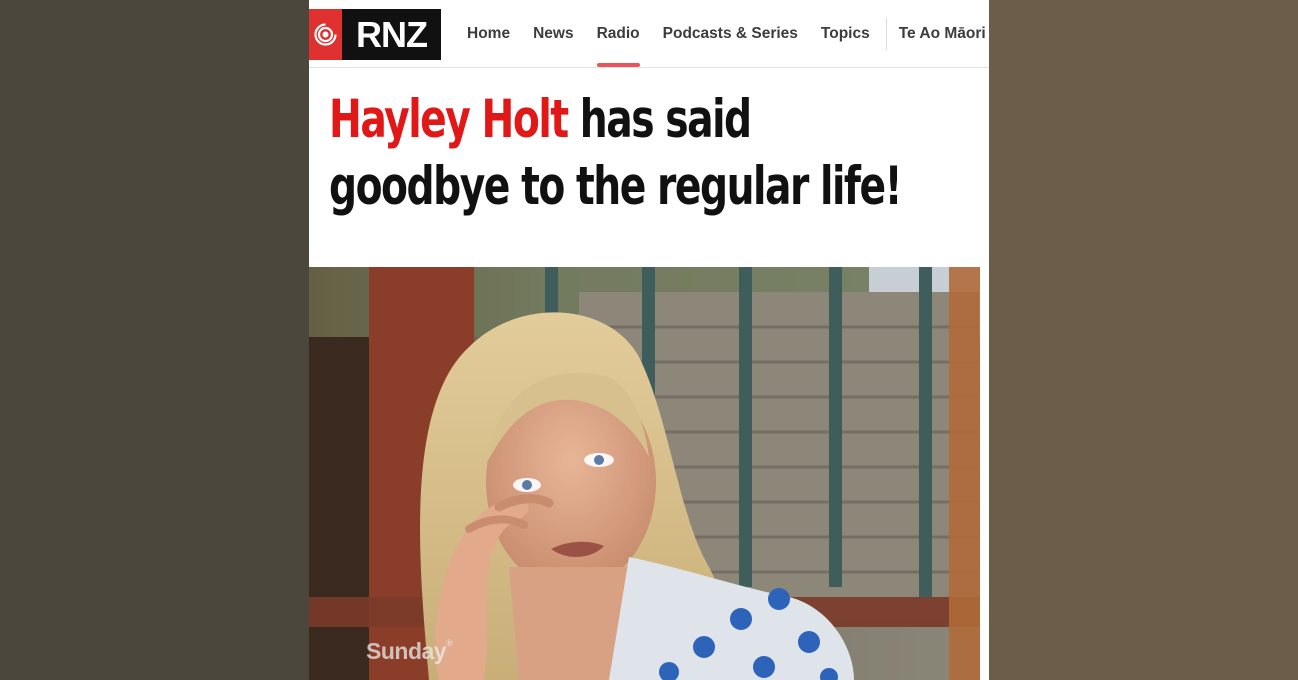 The width and height of the screenshot is (1298, 680). What do you see at coordinates (616, 186) in the screenshot?
I see `headline-line-2: goodbye to the regular life!` at bounding box center [616, 186].